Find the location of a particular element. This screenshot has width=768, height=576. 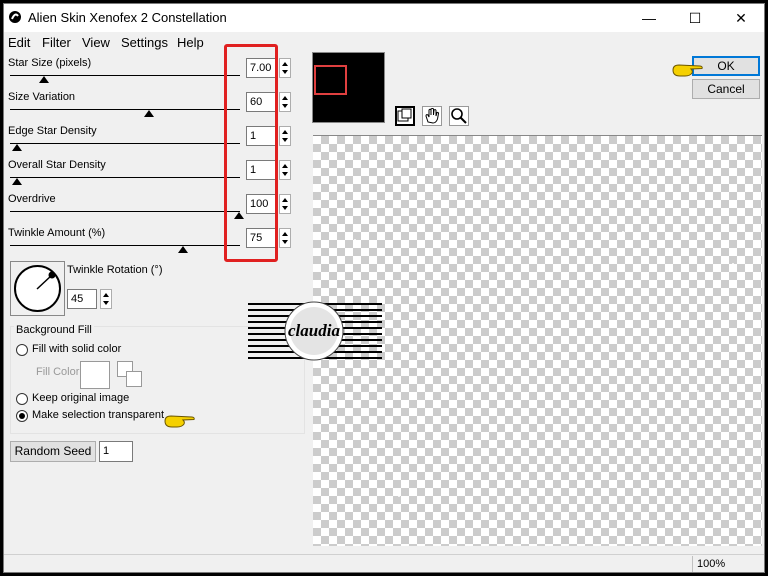

menu-view: View is located at coordinates (96, 42).